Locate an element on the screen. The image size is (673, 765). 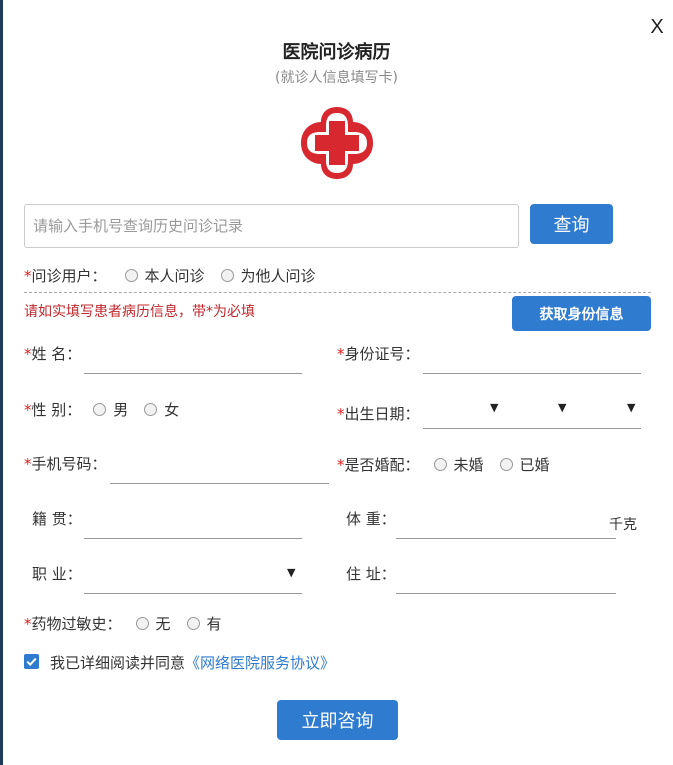
birth-year-dropdown: ▼ is located at coordinates (494, 407).